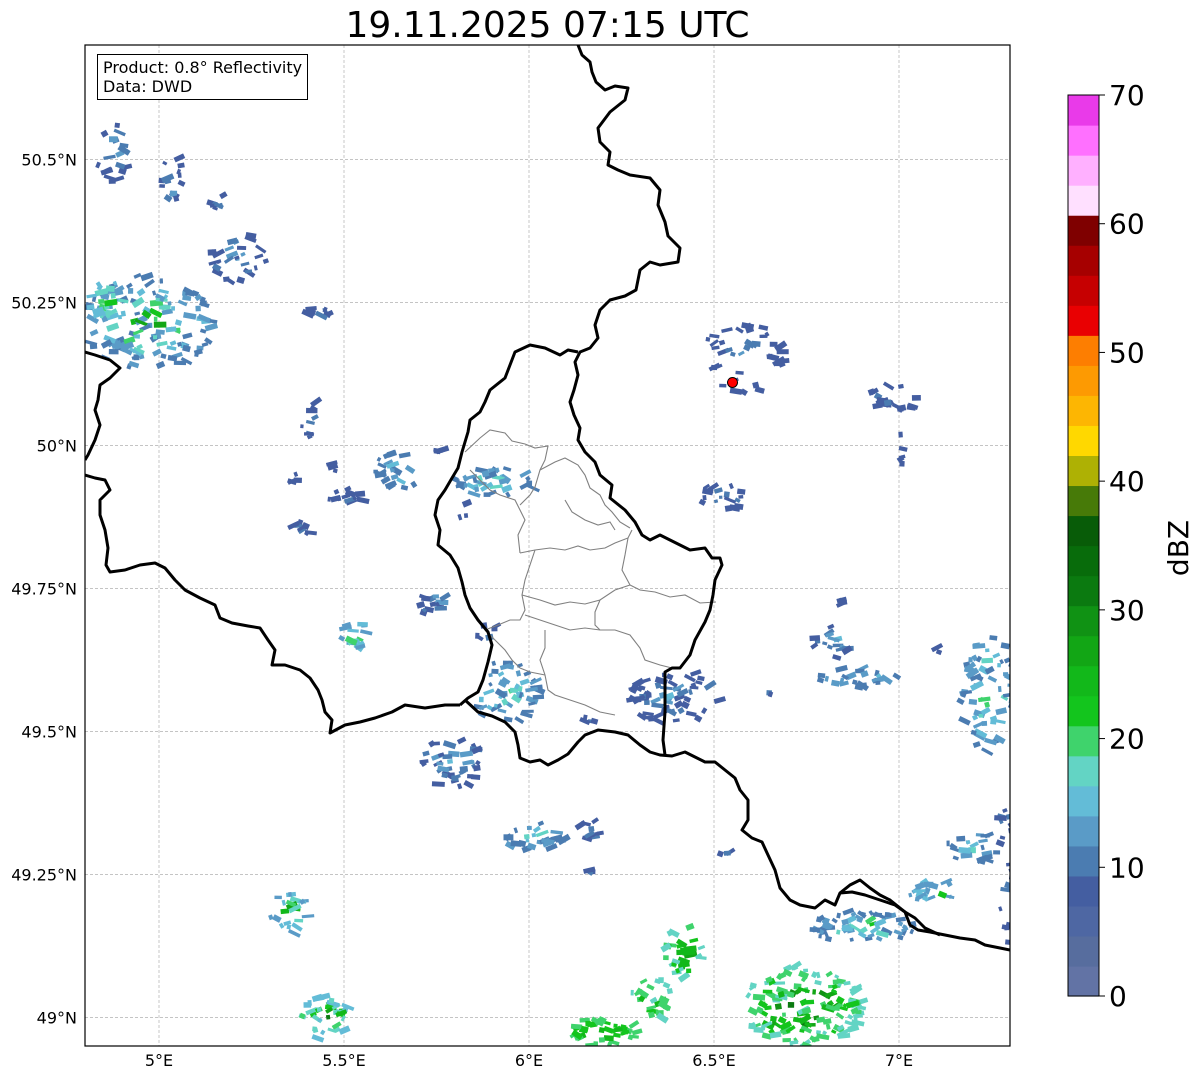  Describe the element at coordinates (1127, 224) in the screenshot. I see `colorbar-tick-label: 60` at that location.